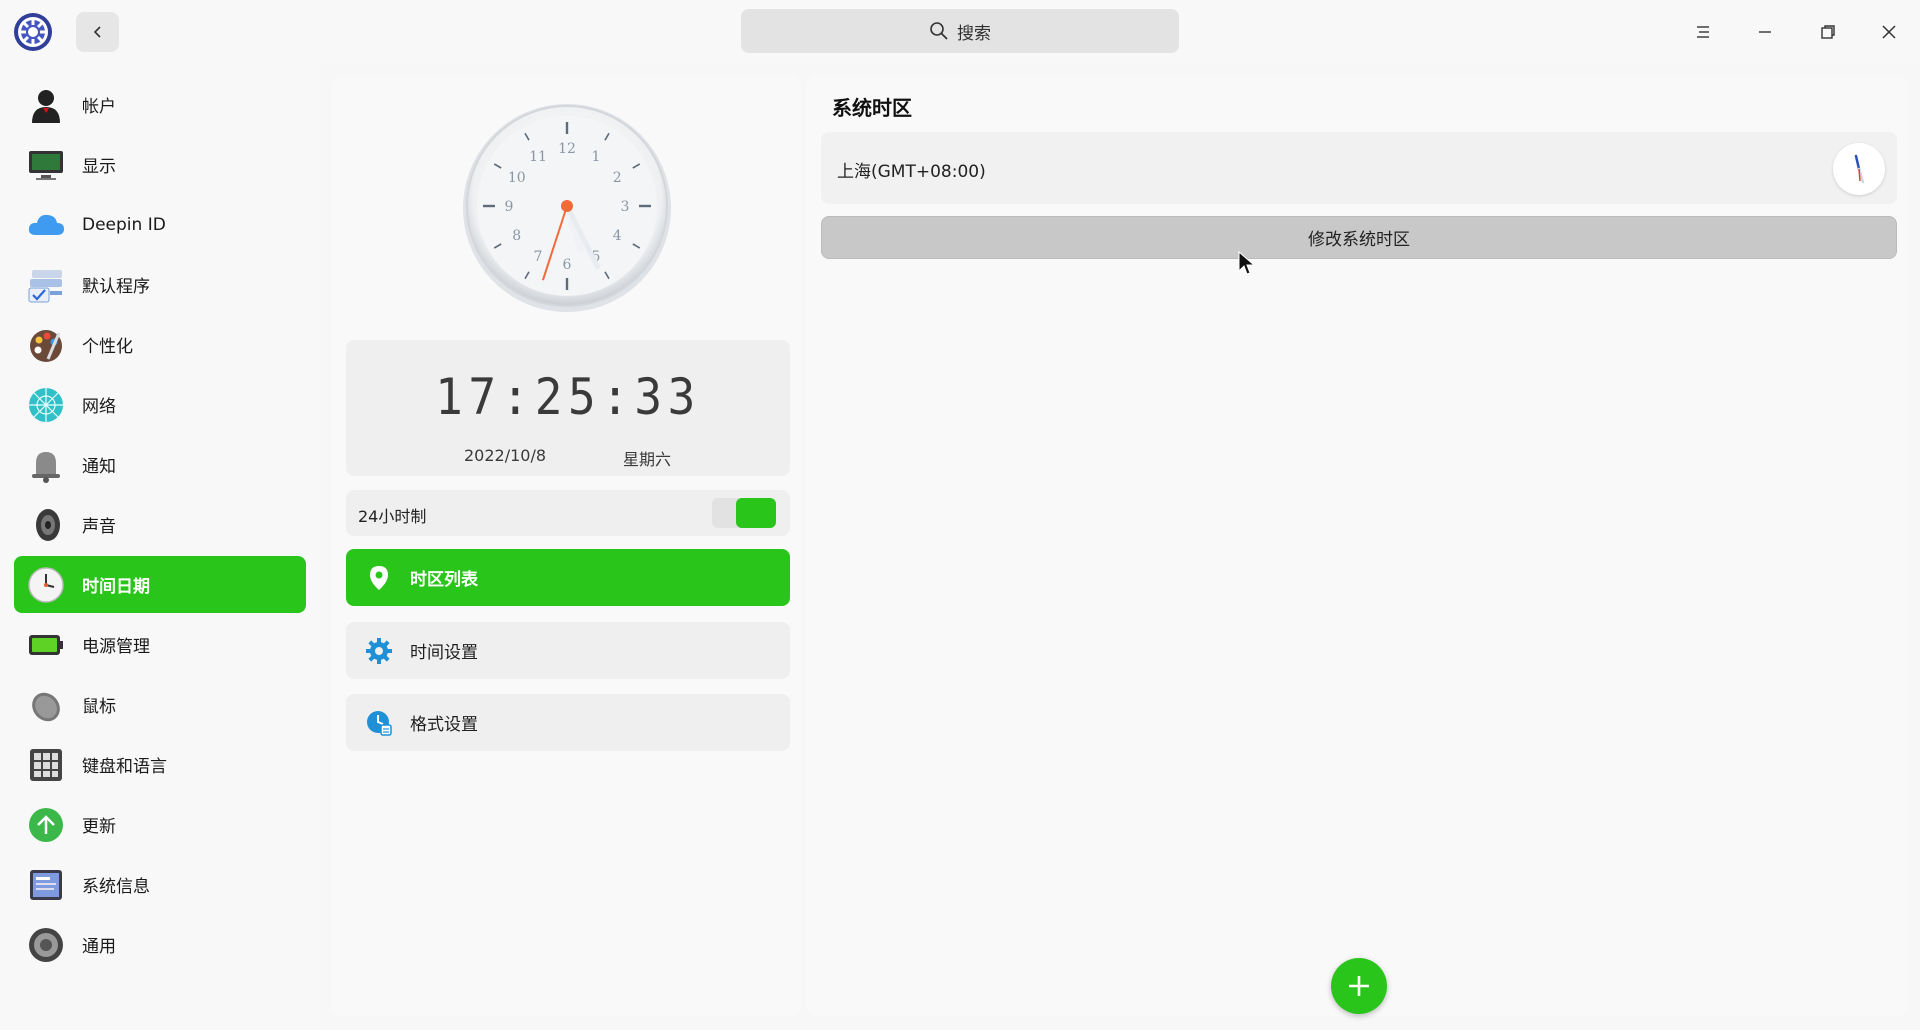 Image resolution: width=1920 pixels, height=1030 pixels. I want to click on sidebar-item-sound: 声音, so click(160, 524).